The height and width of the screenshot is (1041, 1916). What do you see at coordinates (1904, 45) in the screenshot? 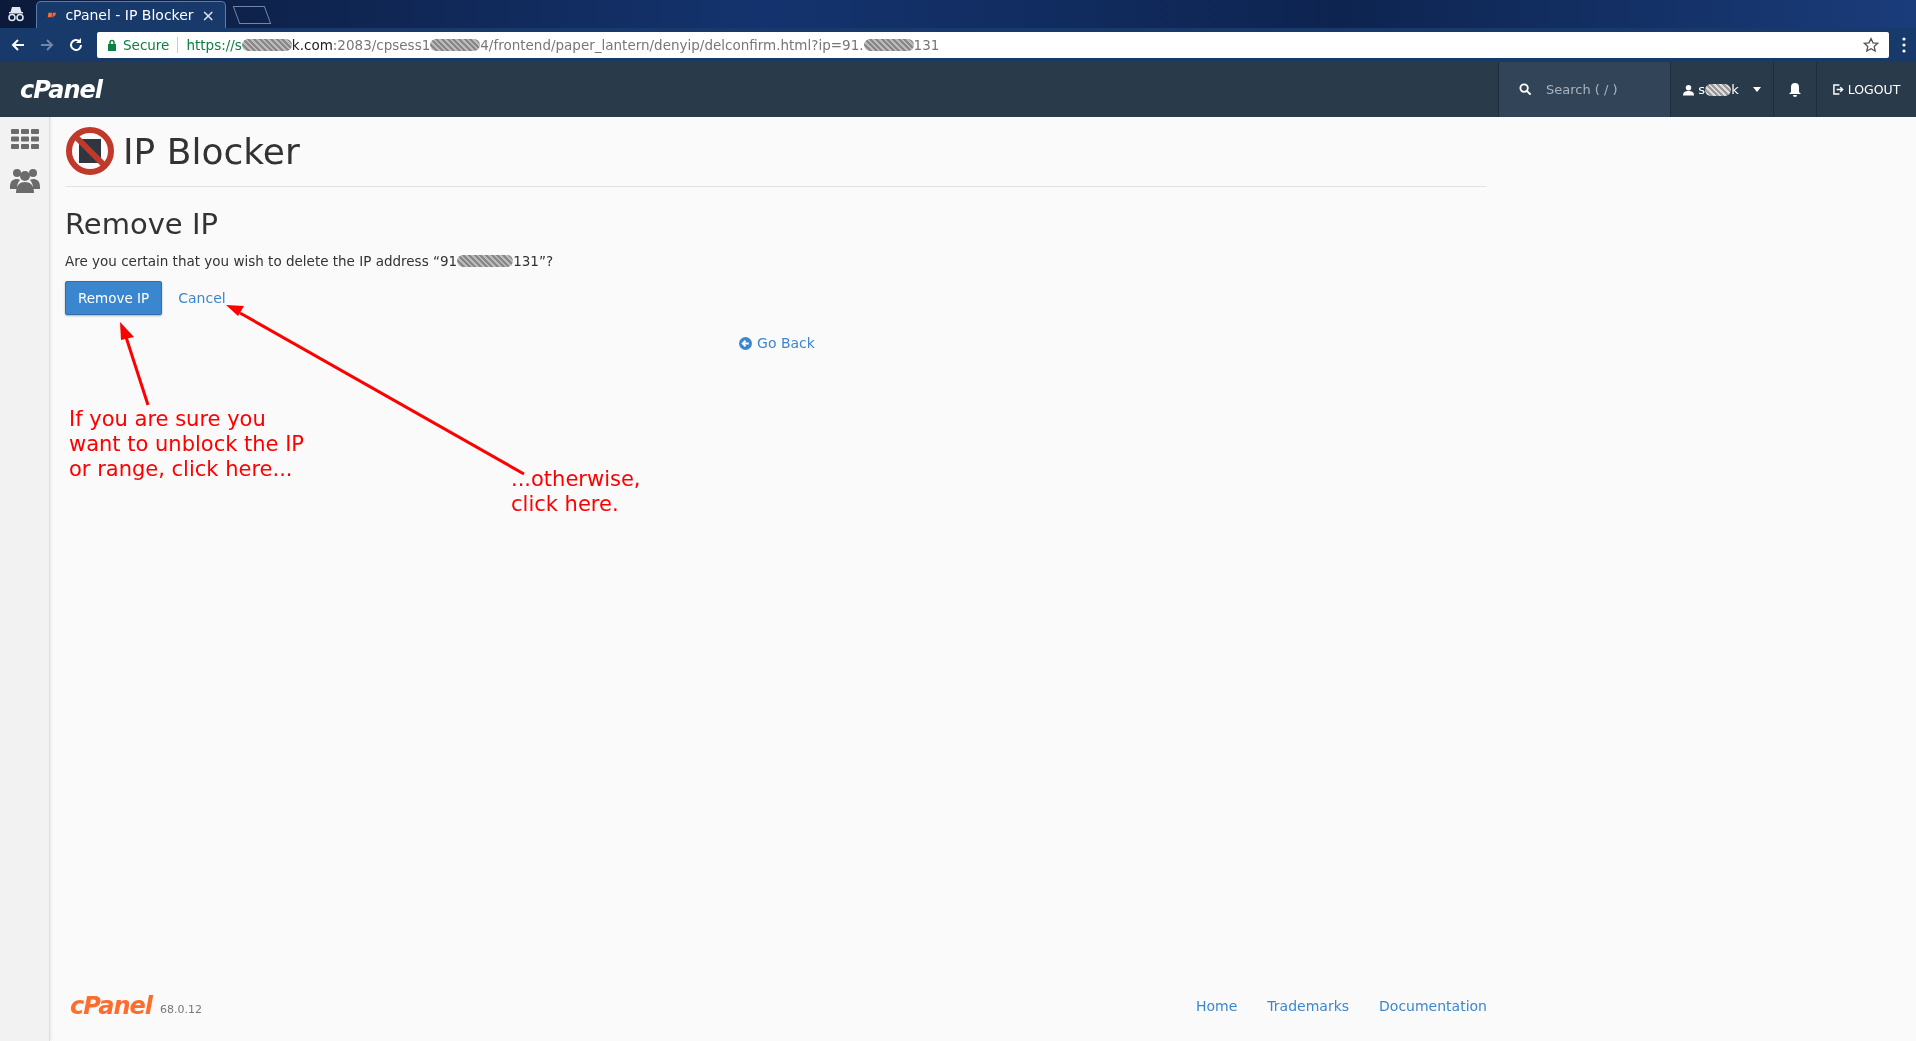
I see `menu-icon` at bounding box center [1904, 45].